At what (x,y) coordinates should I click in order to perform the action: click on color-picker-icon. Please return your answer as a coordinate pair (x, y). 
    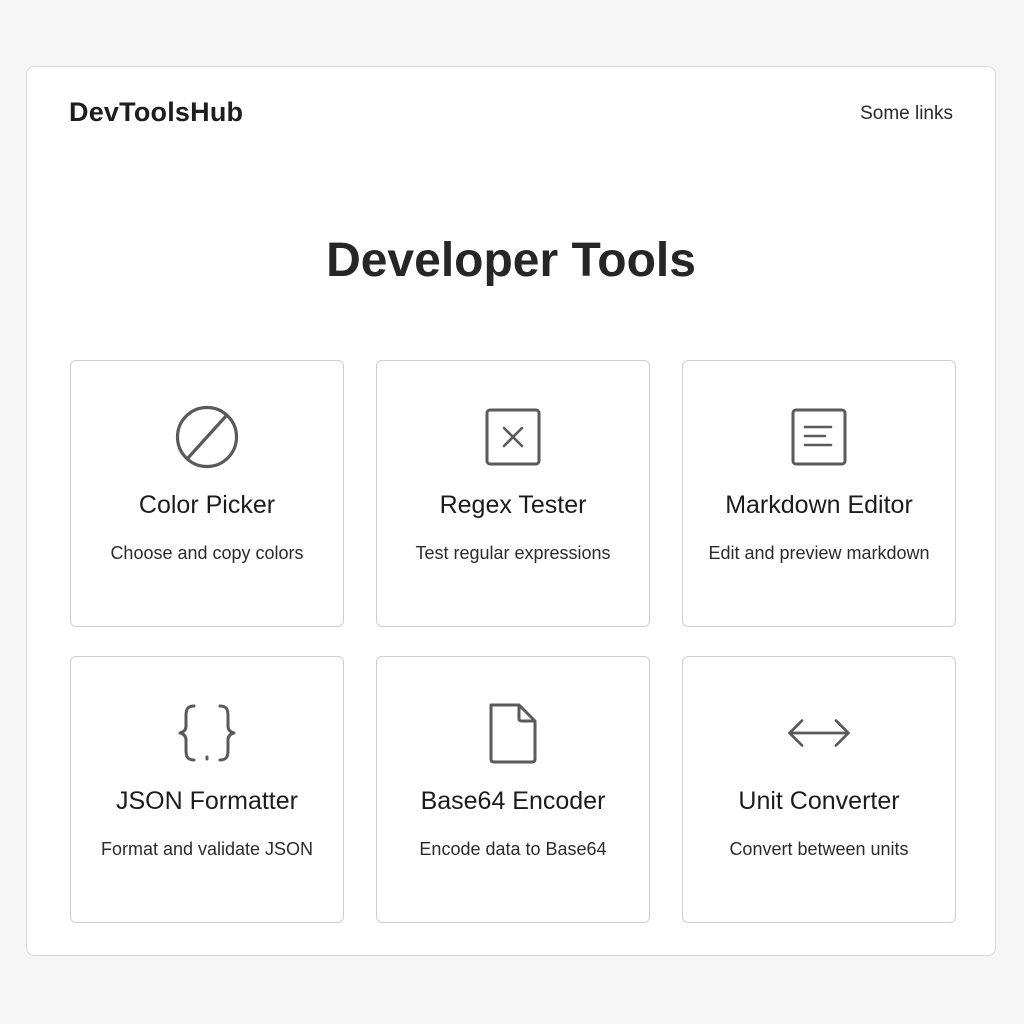
    Looking at the image, I should click on (207, 437).